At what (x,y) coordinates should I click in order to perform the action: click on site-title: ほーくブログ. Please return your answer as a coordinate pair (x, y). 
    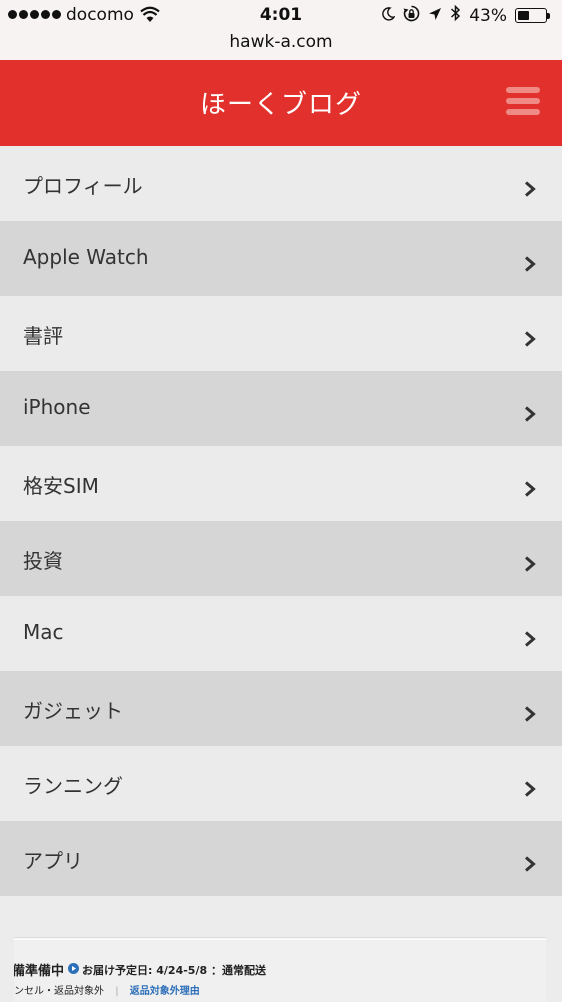
    Looking at the image, I should click on (281, 102).